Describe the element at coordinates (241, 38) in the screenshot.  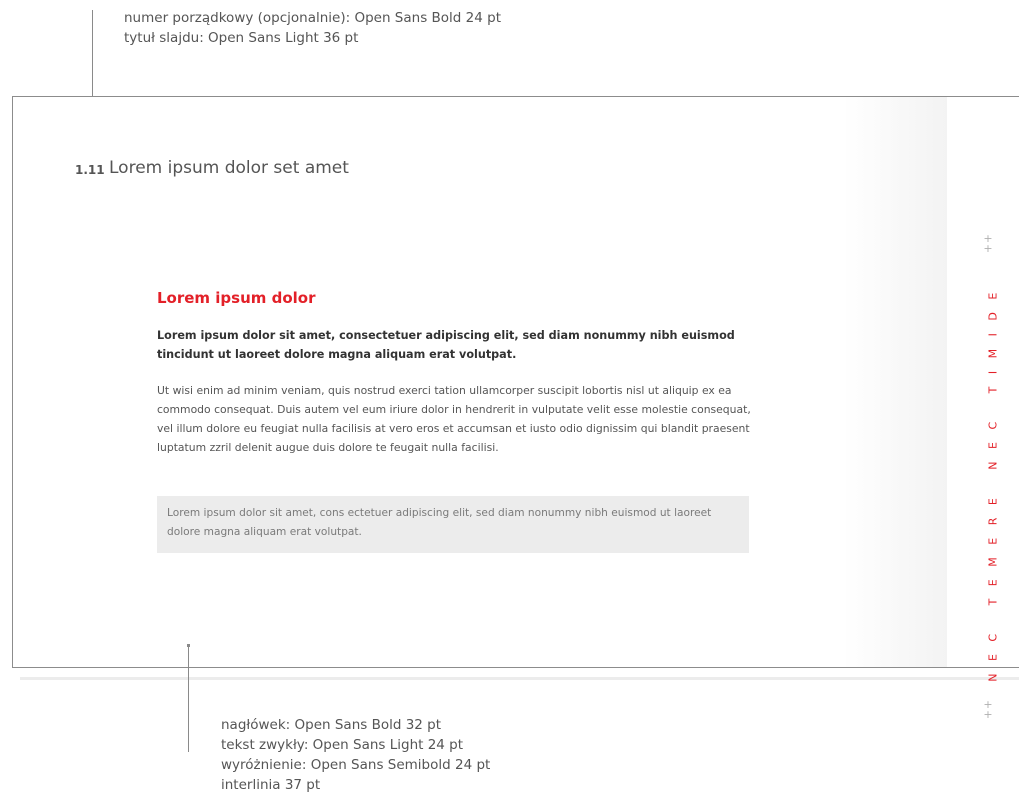
I see `annotation-title-font: tytuł slajdu: Open Sans Light 36 pt` at that location.